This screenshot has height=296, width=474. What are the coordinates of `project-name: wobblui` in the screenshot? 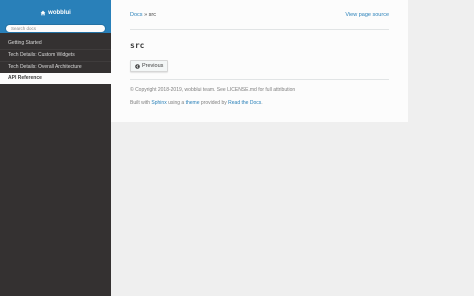 It's located at (59, 13).